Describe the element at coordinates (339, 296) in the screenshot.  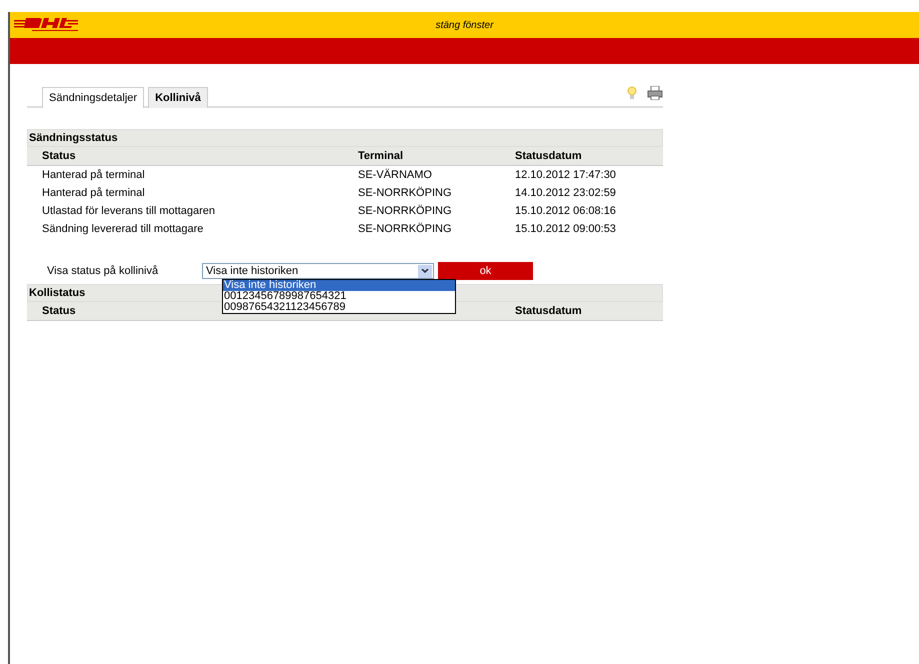
I see `dropdown-option: 00123456789987654321` at that location.